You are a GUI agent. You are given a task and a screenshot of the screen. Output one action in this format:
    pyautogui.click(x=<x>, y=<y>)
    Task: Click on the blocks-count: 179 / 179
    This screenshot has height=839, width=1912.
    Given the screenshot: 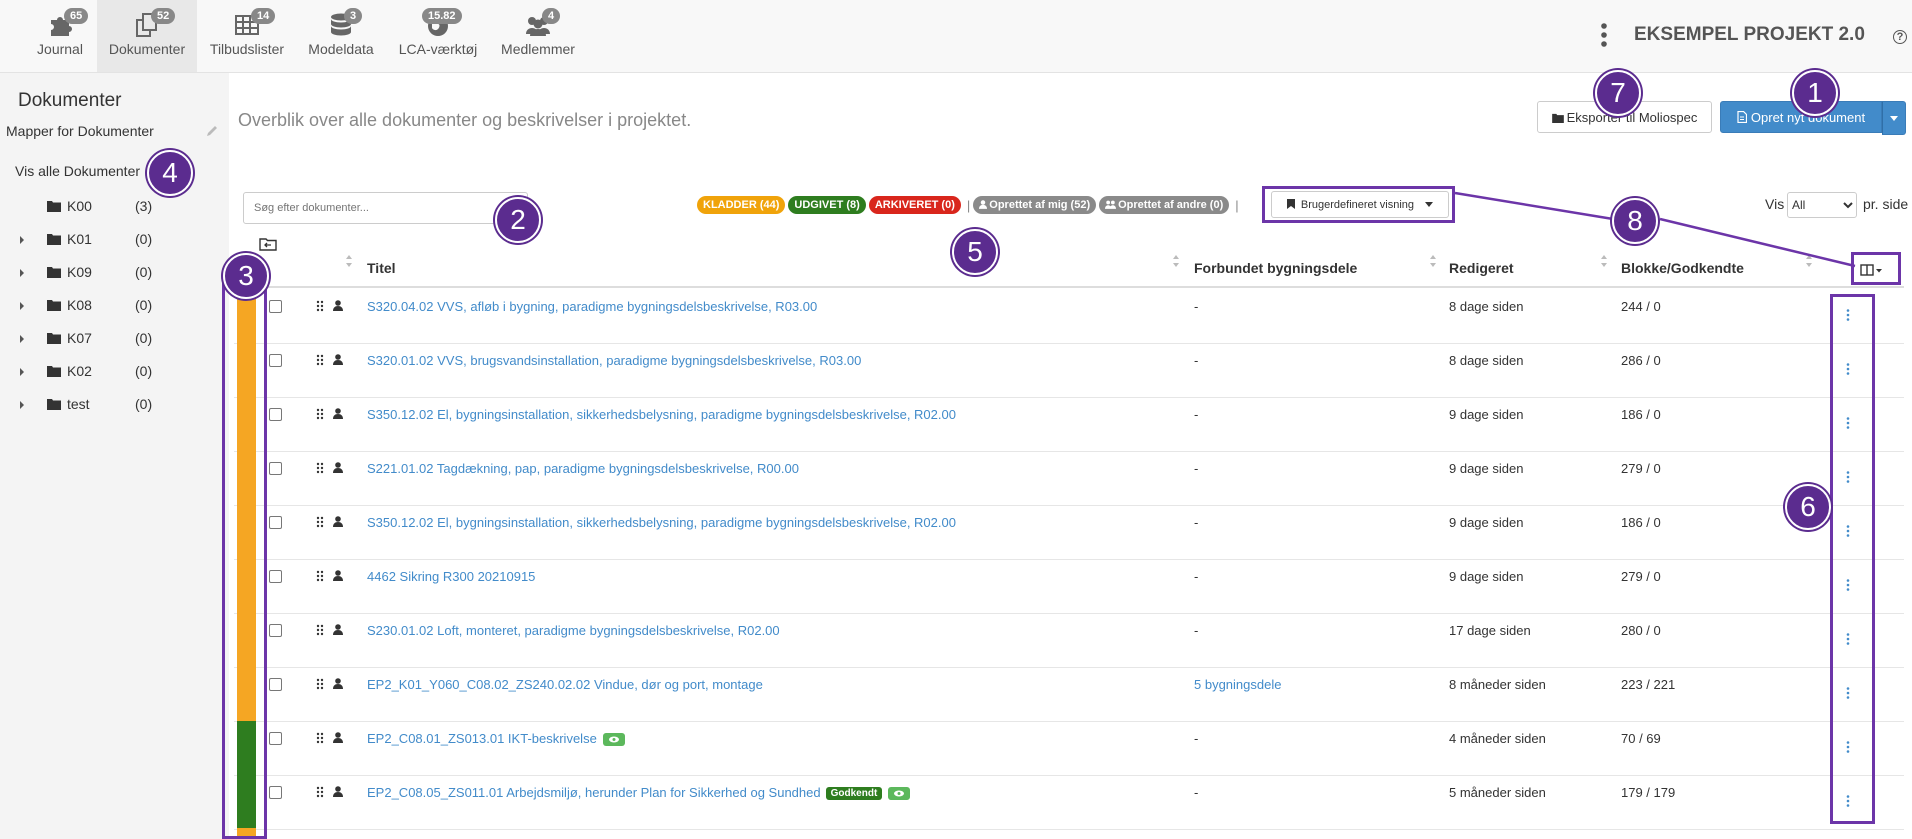 What is the action you would take?
    pyautogui.click(x=1648, y=792)
    